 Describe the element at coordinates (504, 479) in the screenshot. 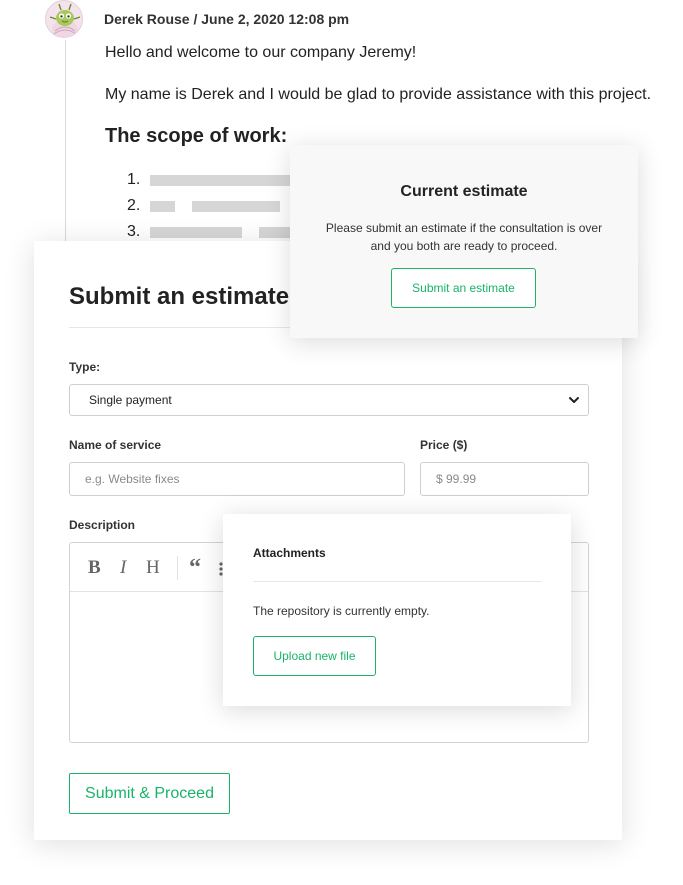

I see `price-input` at that location.